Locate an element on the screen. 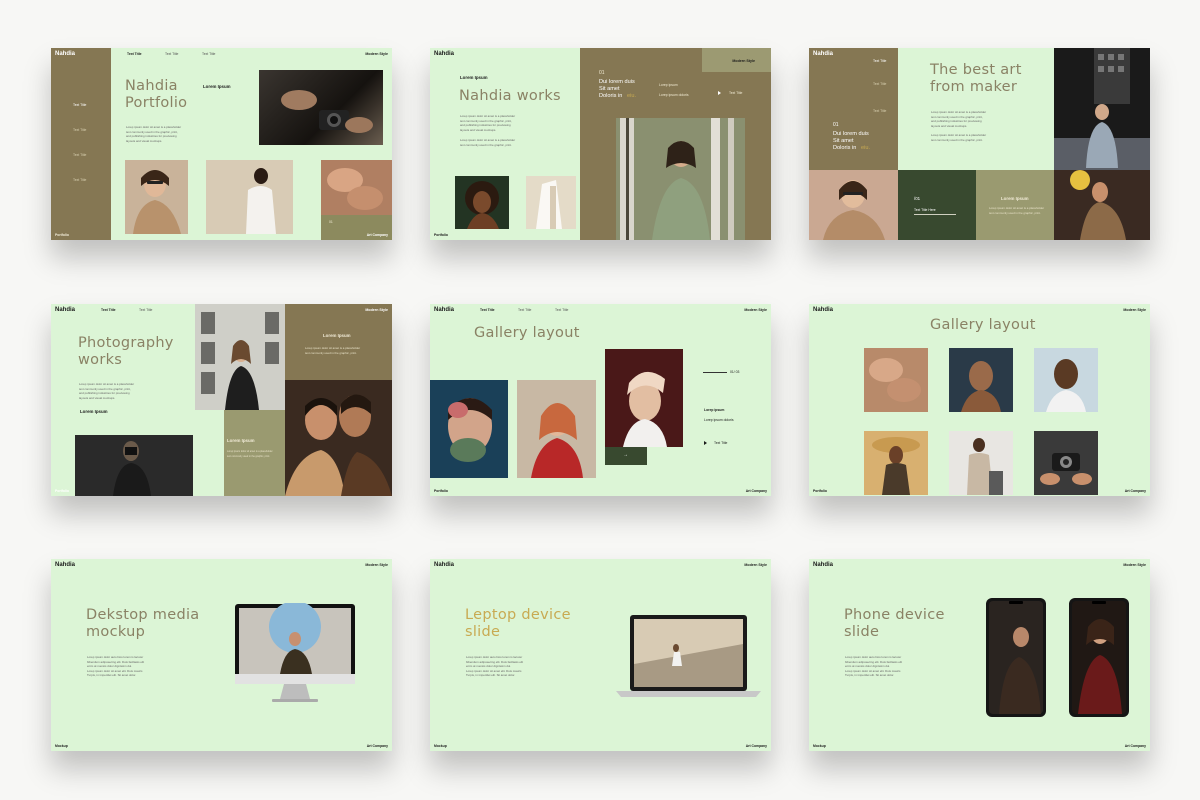 Image resolution: width=1200 pixels, height=800 pixels. laptop-icon is located at coordinates (688, 656).